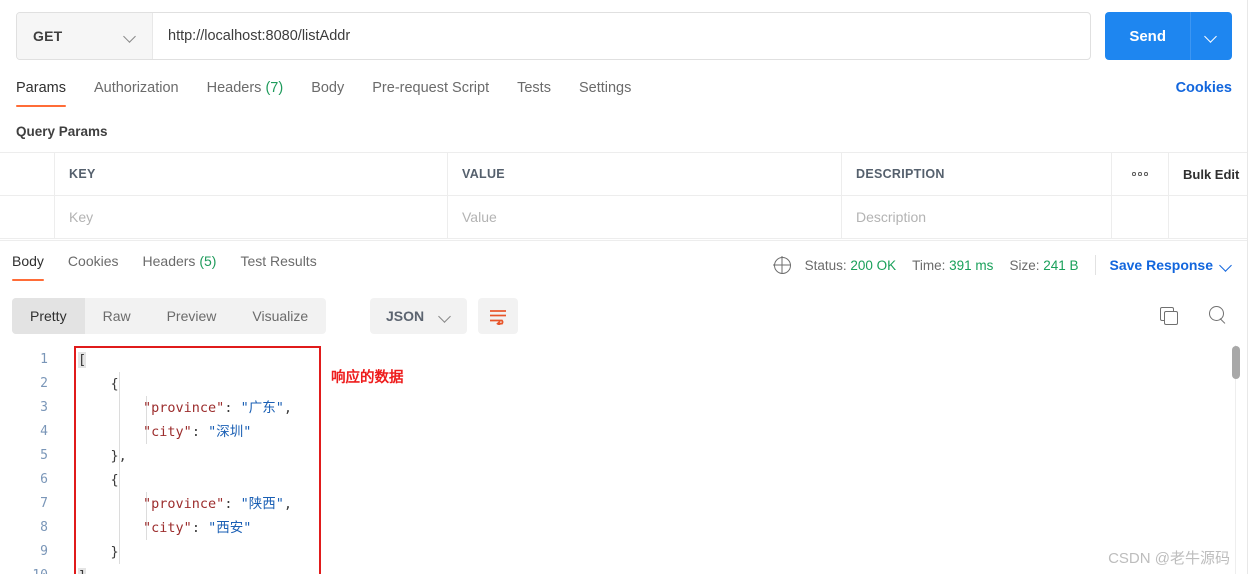  Describe the element at coordinates (1235, 459) in the screenshot. I see `response-scrollbar-track` at that location.